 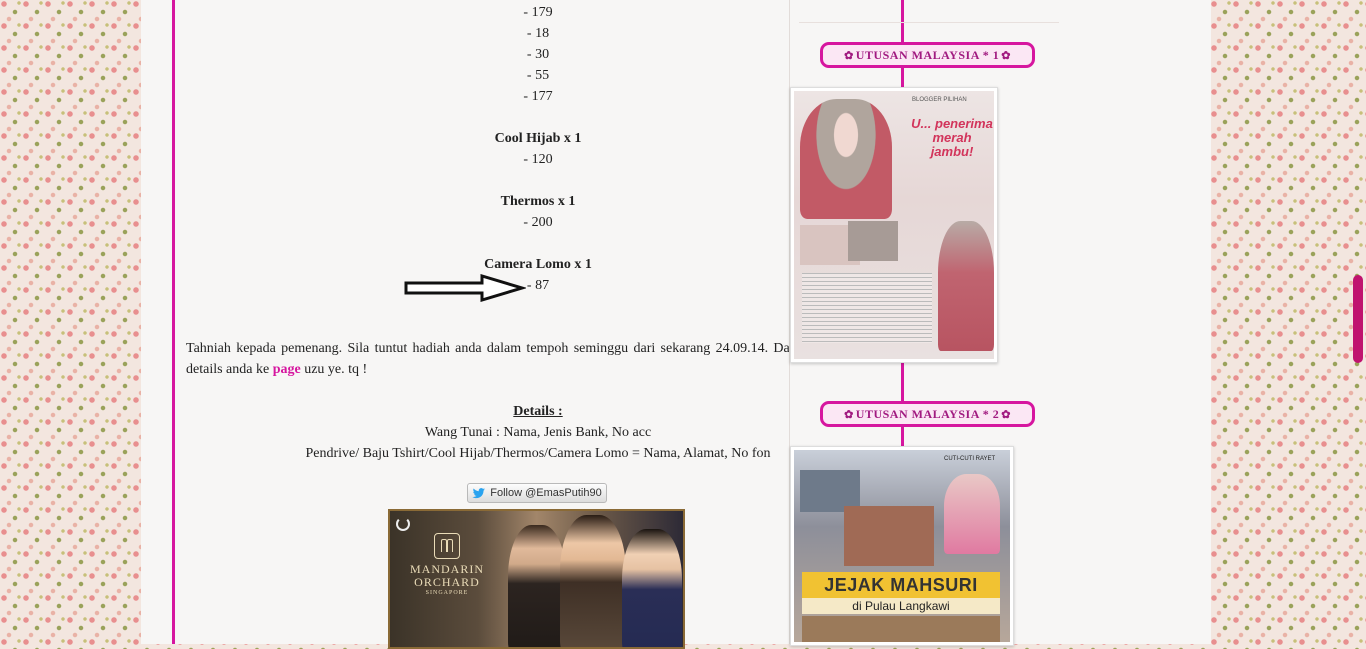 I want to click on ad-banner: MANDARIN ORCHARD SINGAPORE, so click(x=536, y=579).